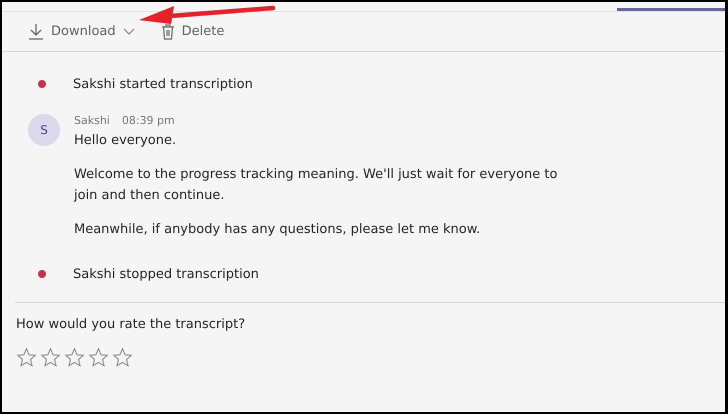 This screenshot has width=728, height=414. What do you see at coordinates (316, 185) in the screenshot?
I see `message-text: Welcome to the progress tracking meaning. We'll just wait for everyone to join and then continue.` at bounding box center [316, 185].